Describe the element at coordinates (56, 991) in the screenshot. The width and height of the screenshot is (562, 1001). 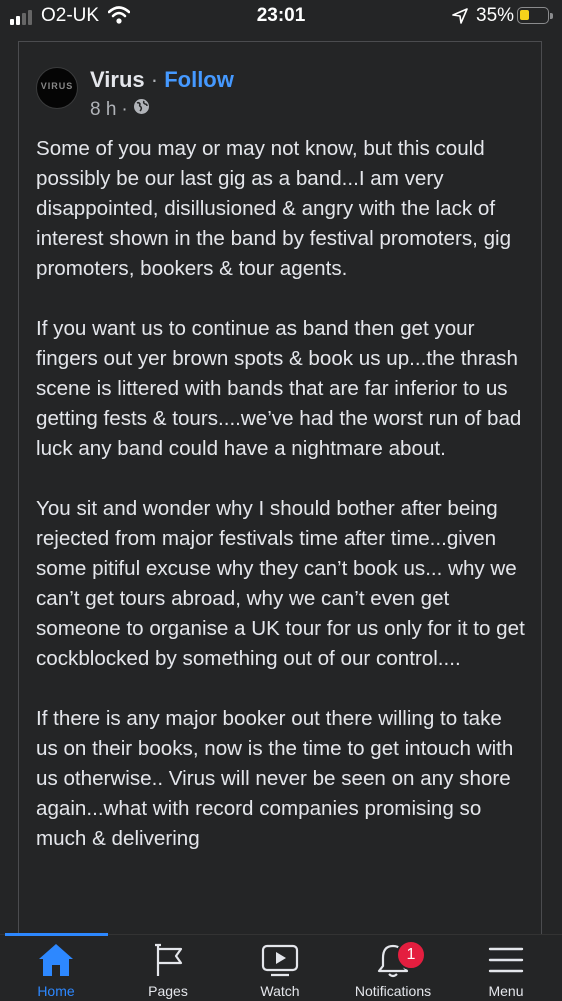
I see `tab-label: Home` at that location.